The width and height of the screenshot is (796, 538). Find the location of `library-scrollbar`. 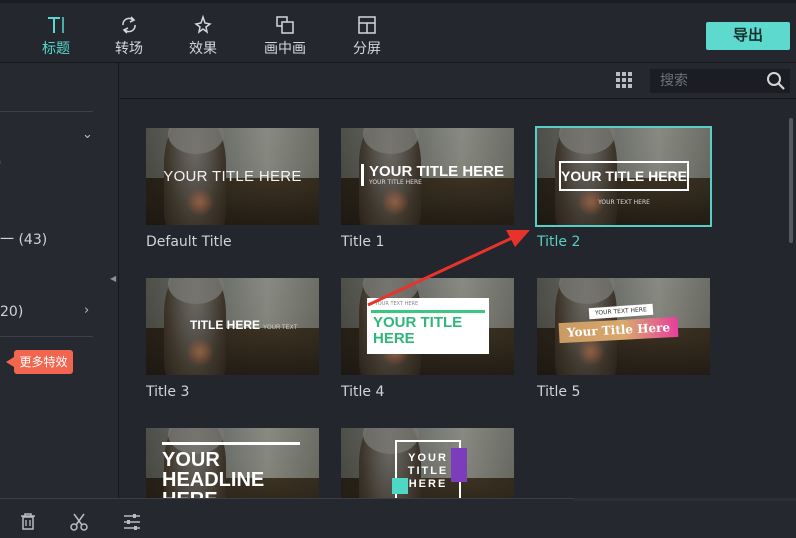

library-scrollbar is located at coordinates (791, 180).